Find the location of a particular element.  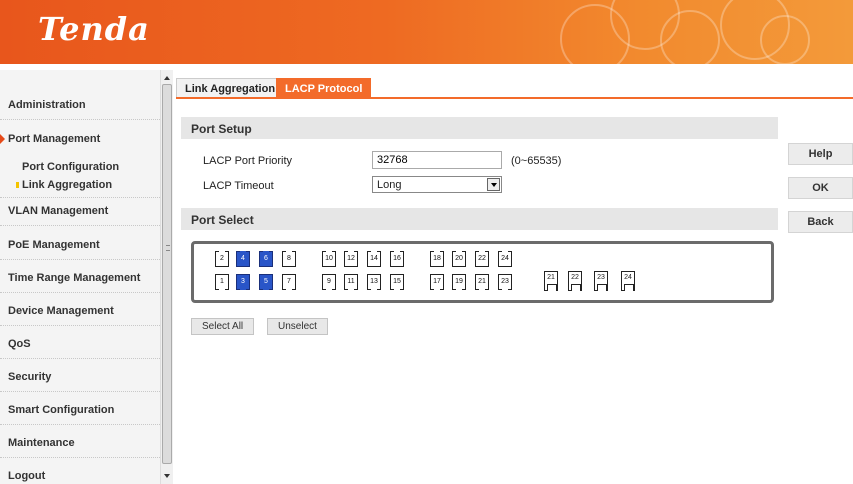

port-12: 12 is located at coordinates (351, 259).